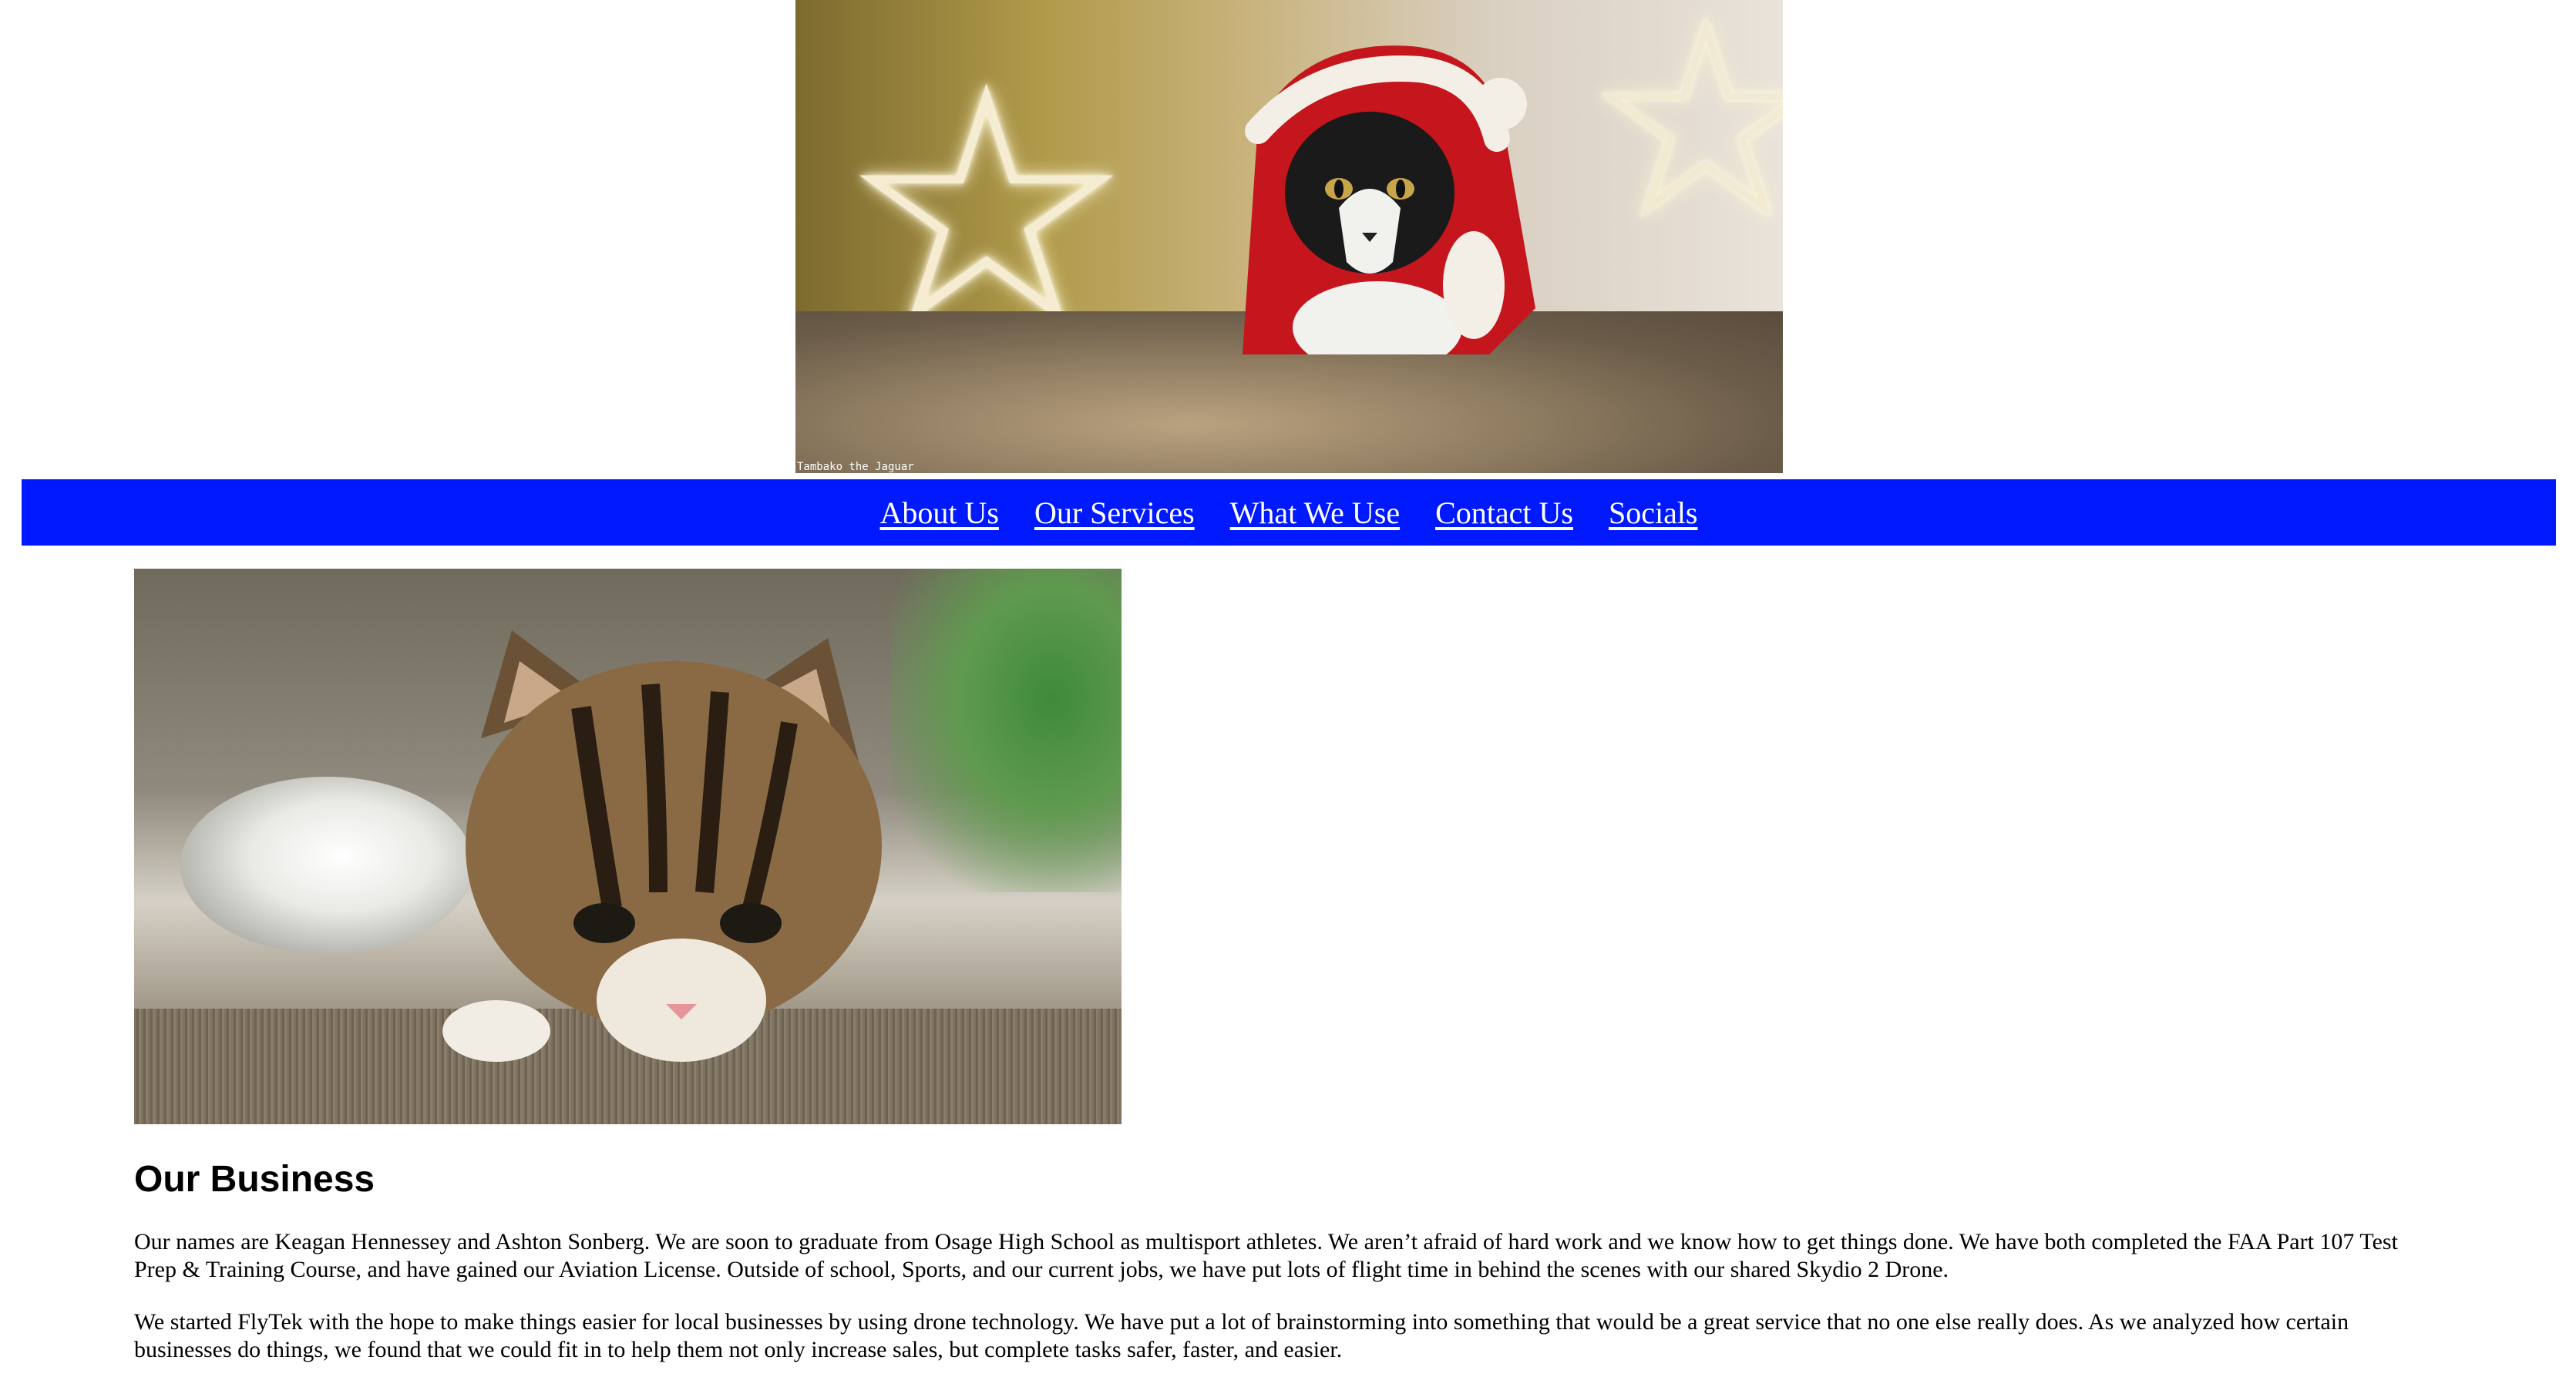  What do you see at coordinates (1114, 513) in the screenshot?
I see `nav-link-our-services: Our Services` at bounding box center [1114, 513].